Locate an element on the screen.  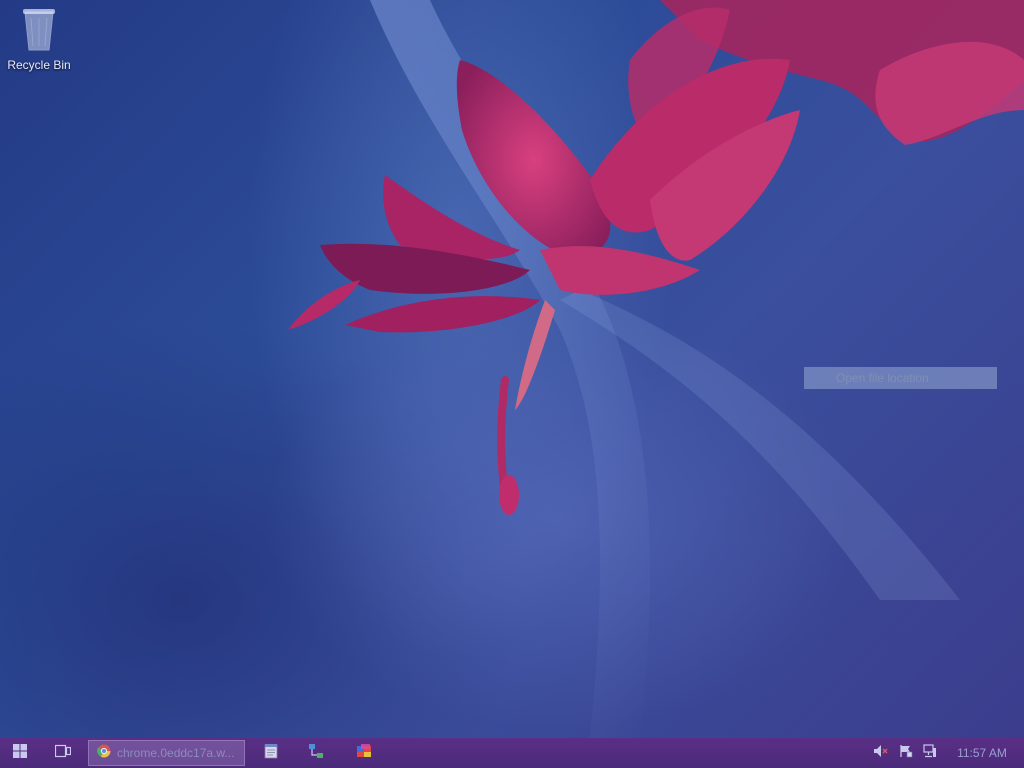
taskbar: chrome.0eddc17a.w... 11:57 AM is located at coordinates (512, 753).